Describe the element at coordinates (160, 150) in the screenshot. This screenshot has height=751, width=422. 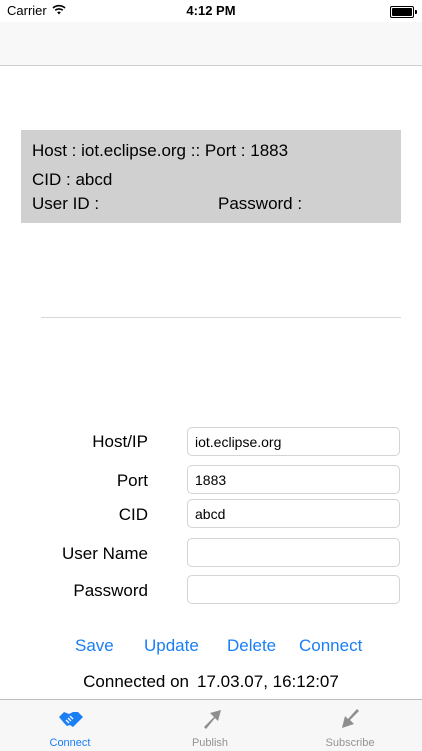
I see `host-port-info: Host : iot.eclipse.org :: Port : 1883` at that location.